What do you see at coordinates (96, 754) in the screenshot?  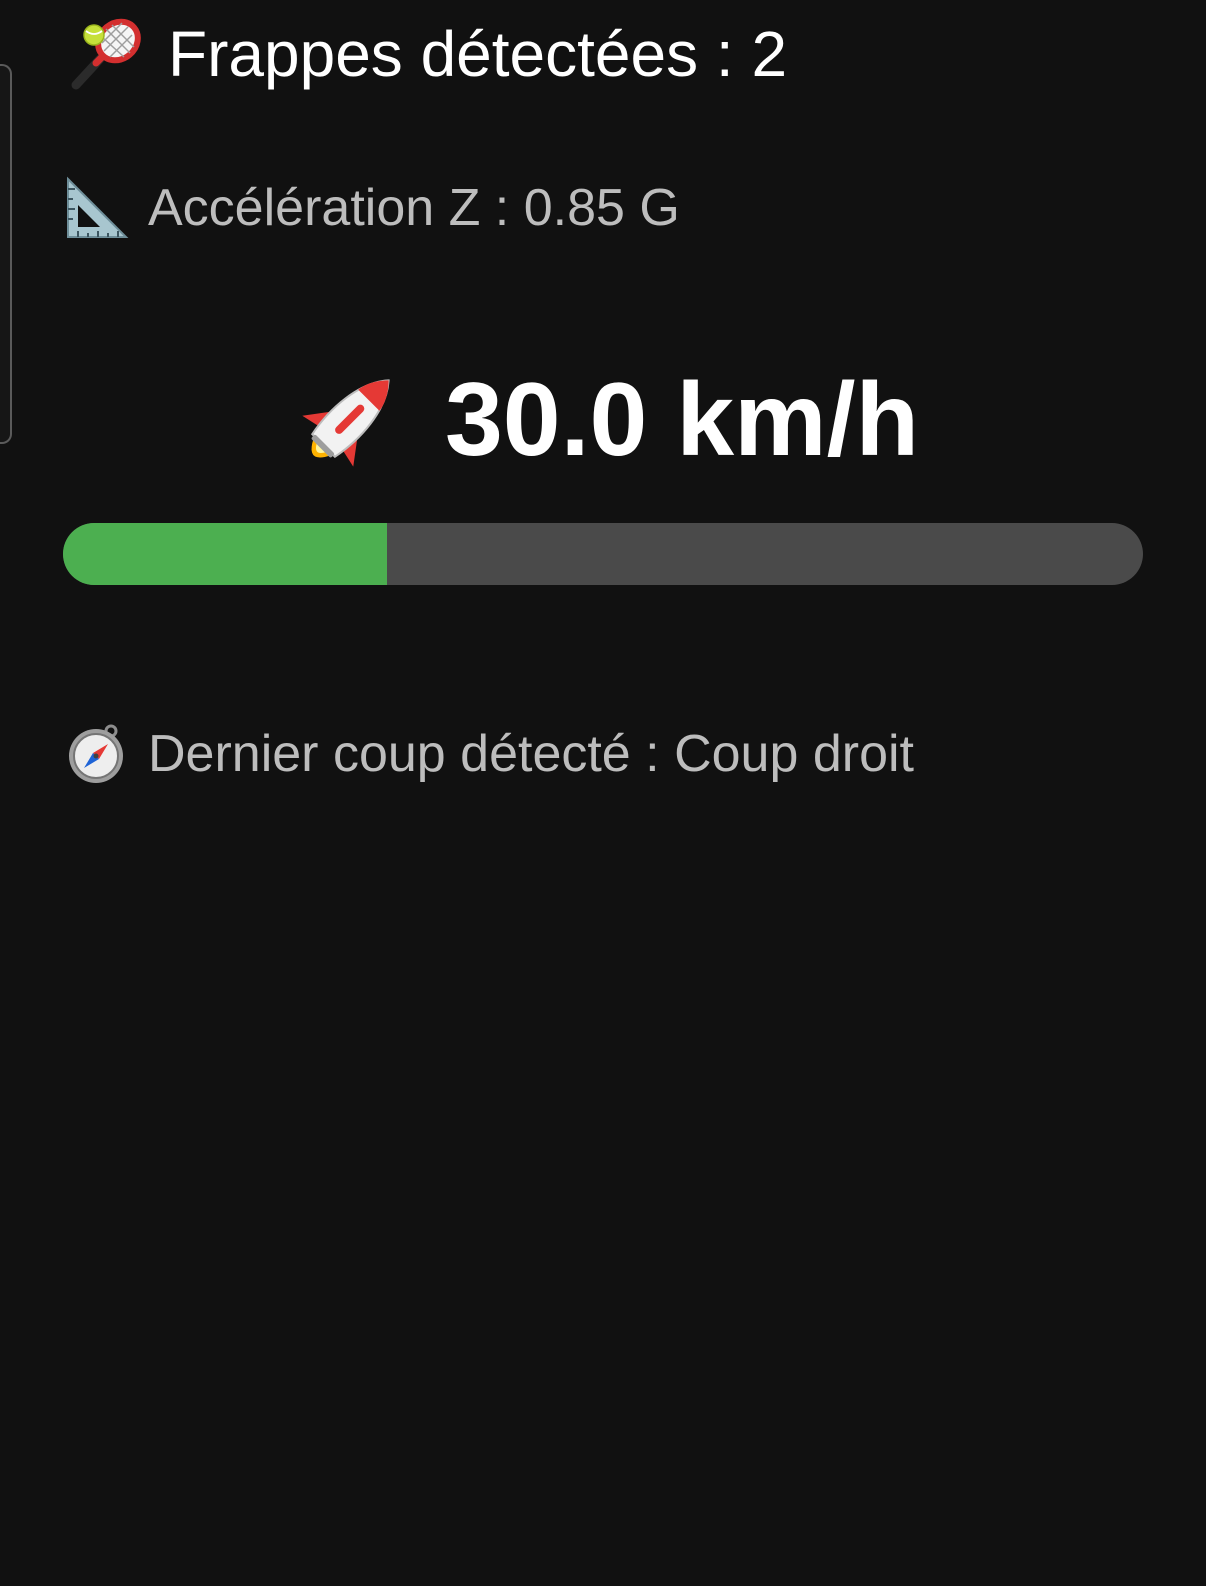 I see `compass-icon` at bounding box center [96, 754].